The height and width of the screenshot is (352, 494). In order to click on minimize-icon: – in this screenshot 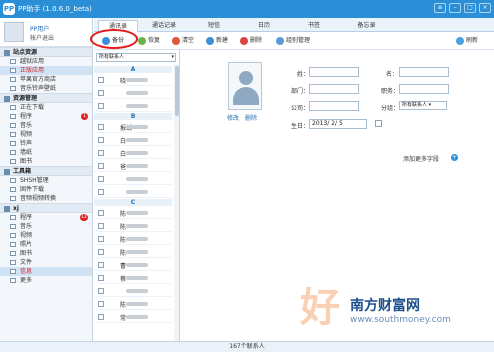, I will do `click(455, 8)`.